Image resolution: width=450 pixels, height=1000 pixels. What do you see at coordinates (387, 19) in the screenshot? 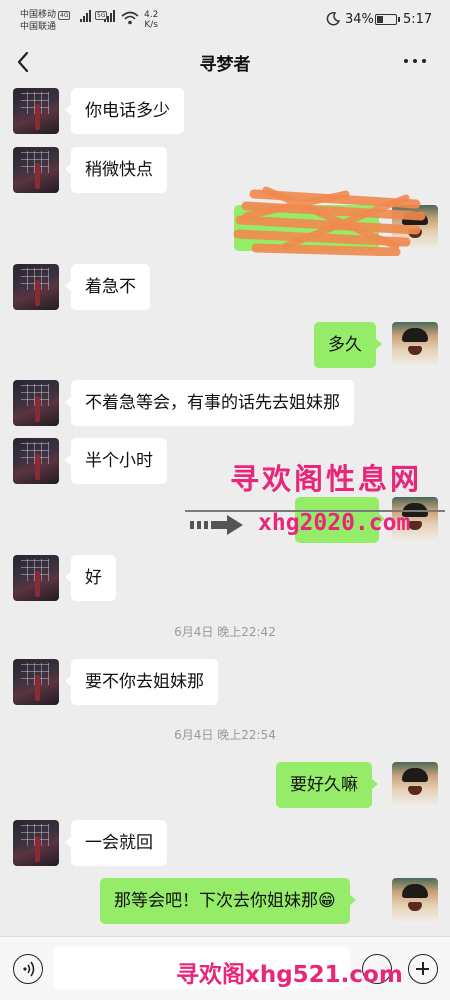
I see `battery-icon` at bounding box center [387, 19].